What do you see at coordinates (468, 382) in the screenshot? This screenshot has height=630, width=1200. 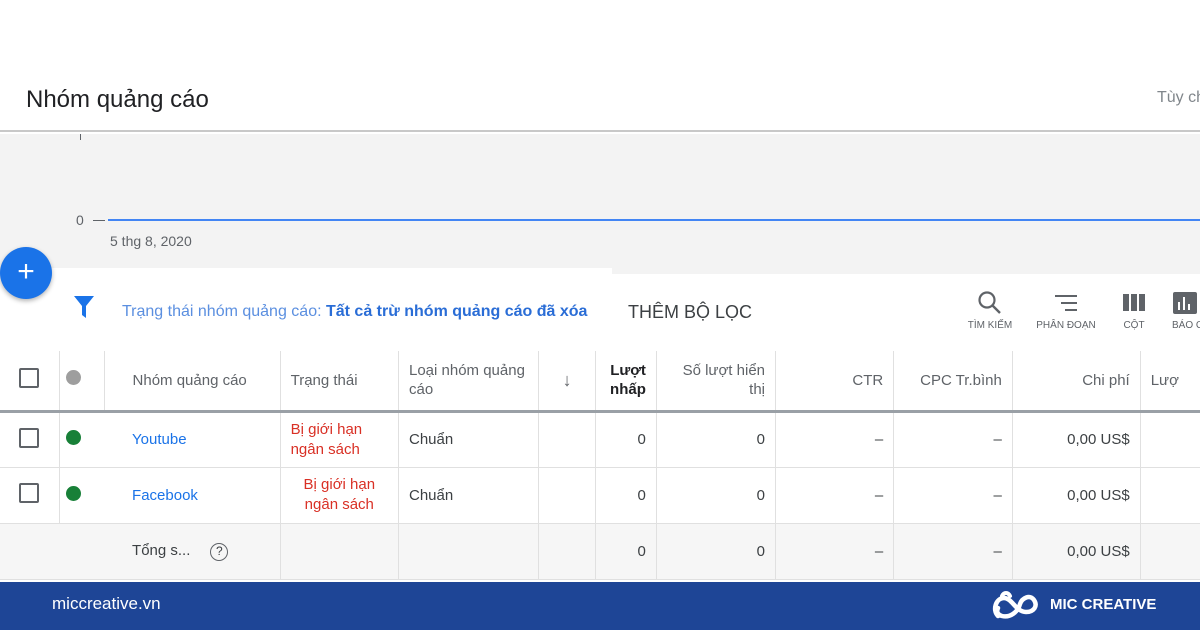 I see `col-type: Loại nhóm quảng cáo` at bounding box center [468, 382].